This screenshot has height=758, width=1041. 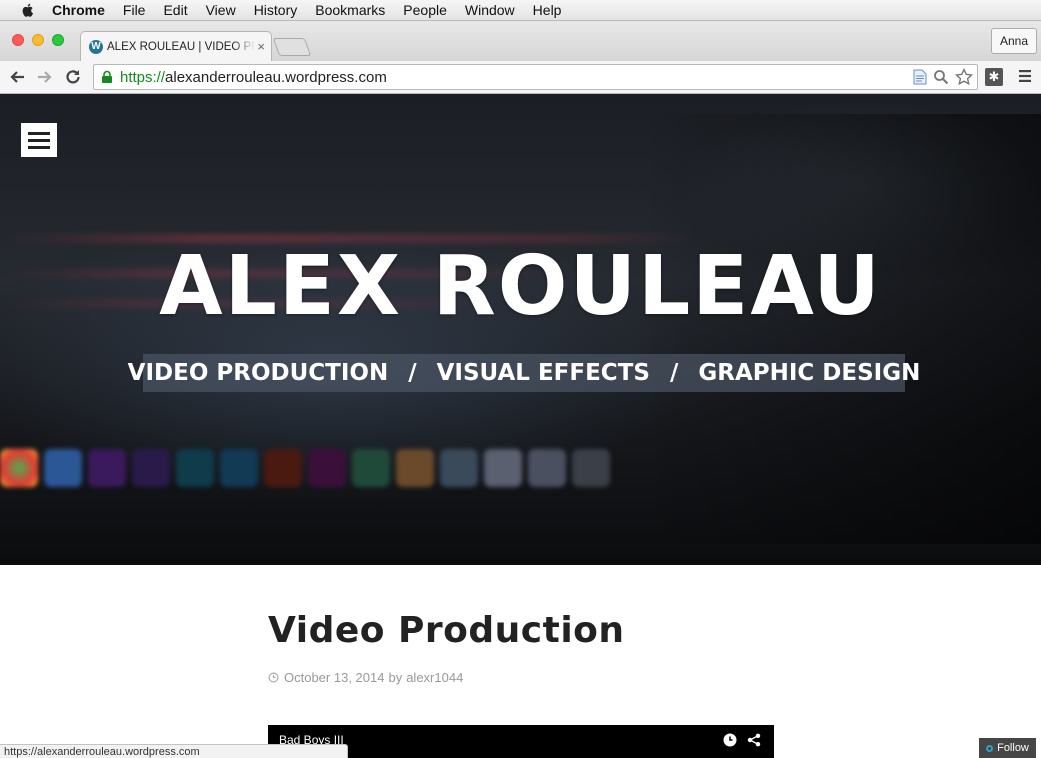 What do you see at coordinates (1025, 76) in the screenshot?
I see `chrome-menu-icon` at bounding box center [1025, 76].